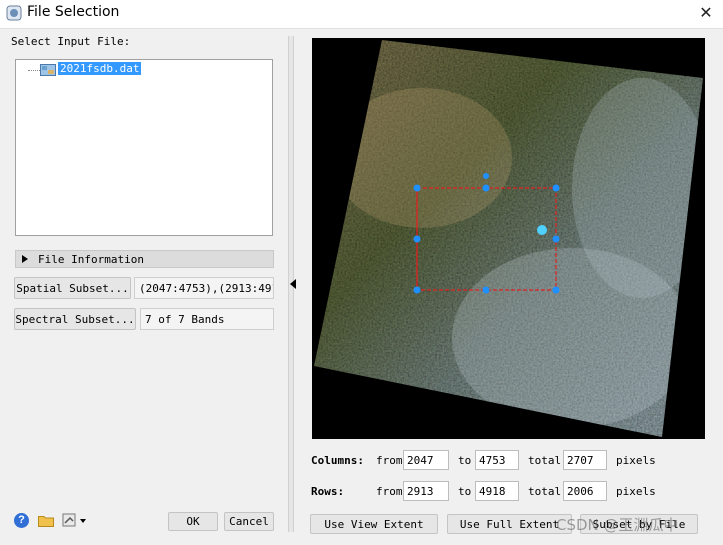 This screenshot has width=723, height=545. What do you see at coordinates (465, 460) in the screenshot?
I see `columns-to-label: to` at bounding box center [465, 460].